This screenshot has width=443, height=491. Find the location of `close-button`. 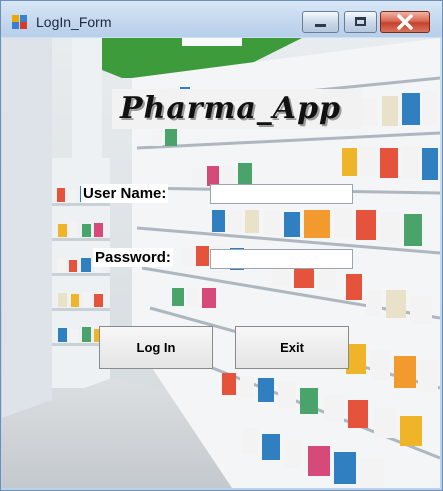

close-button is located at coordinates (405, 22).